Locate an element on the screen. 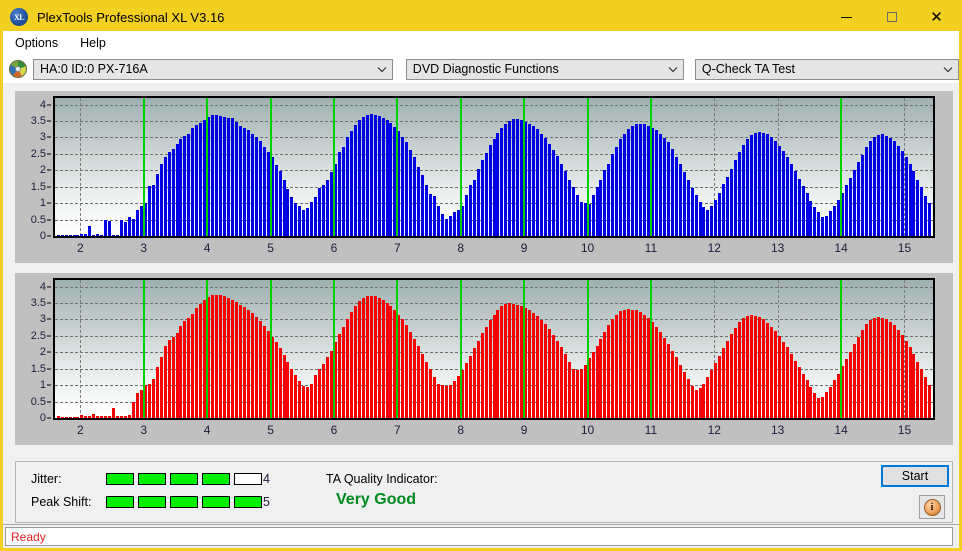  x-axis-tick-label: 6 is located at coordinates (334, 248).